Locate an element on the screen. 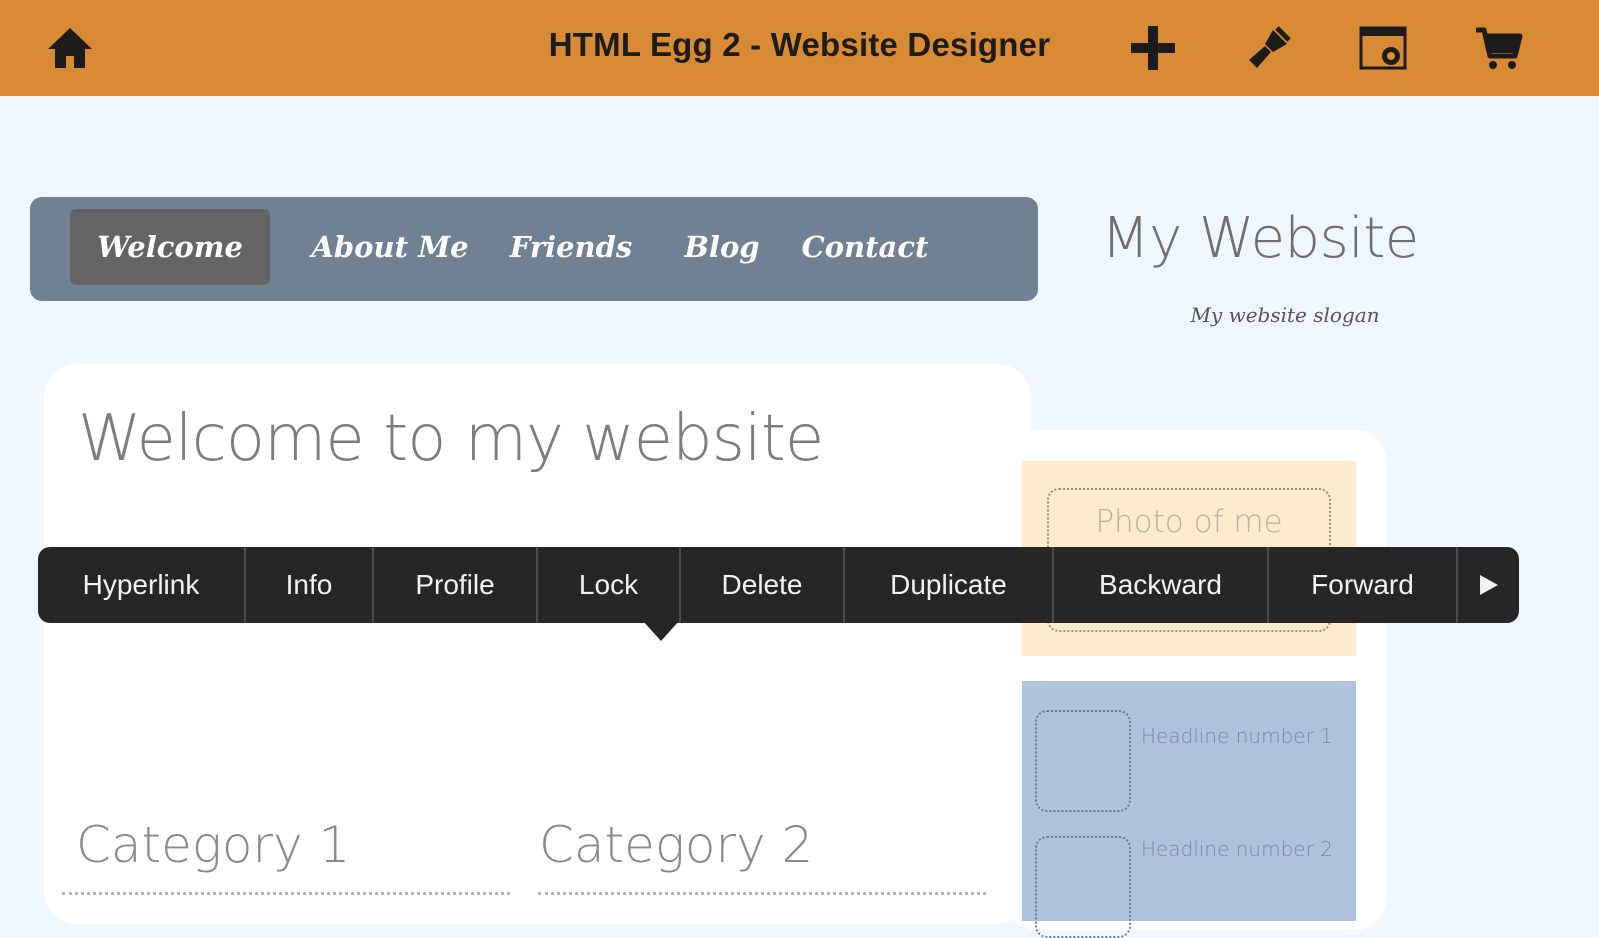 The height and width of the screenshot is (938, 1599). context-menu-pointer is located at coordinates (661, 631).